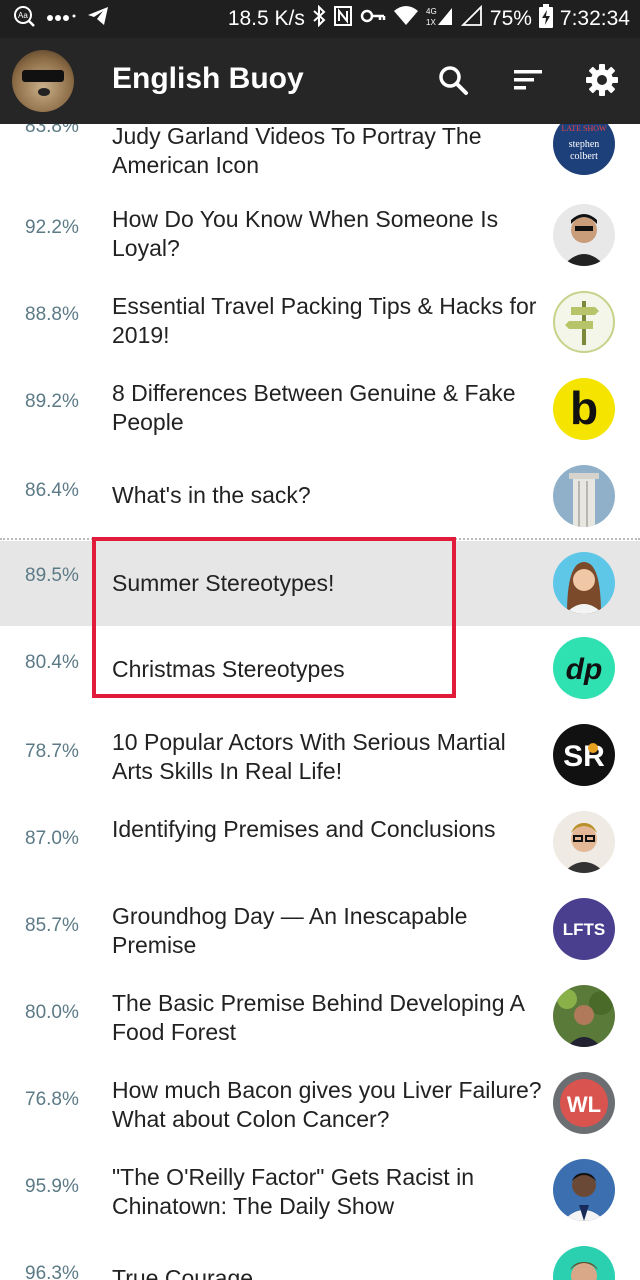 The height and width of the screenshot is (1280, 640). I want to click on clock: 7:32:34, so click(594, 18).